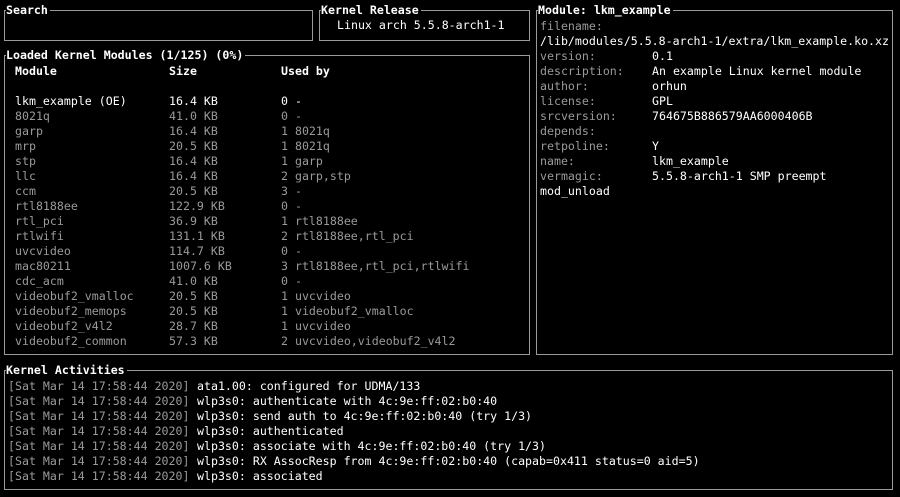 The image size is (900, 497). Describe the element at coordinates (305, 71) in the screenshot. I see `column-header-used-by: Used by` at that location.